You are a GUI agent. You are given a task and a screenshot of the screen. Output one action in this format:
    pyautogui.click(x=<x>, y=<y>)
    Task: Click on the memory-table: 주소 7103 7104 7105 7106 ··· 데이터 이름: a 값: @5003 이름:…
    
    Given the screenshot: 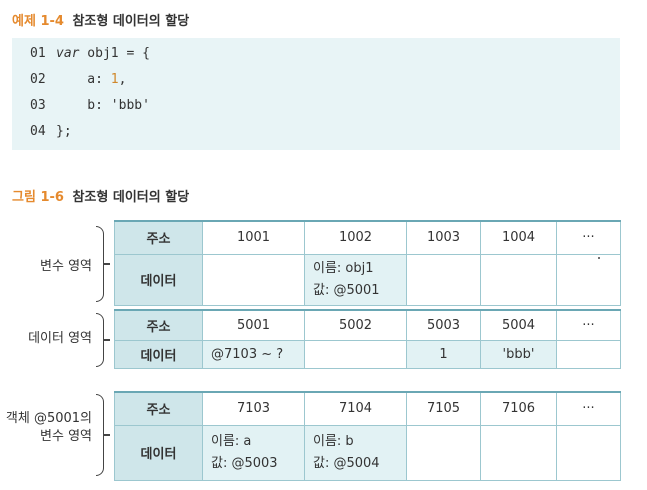 What is the action you would take?
    pyautogui.click(x=367, y=436)
    